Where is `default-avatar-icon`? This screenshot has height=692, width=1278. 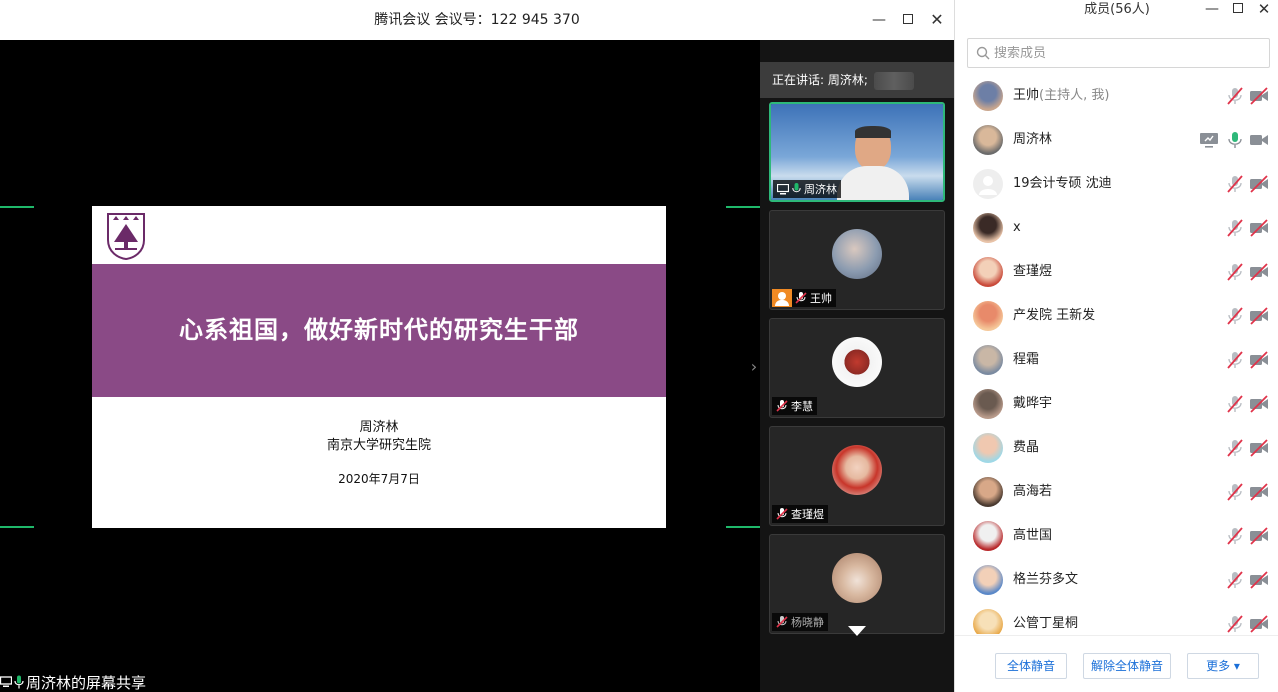
default-avatar-icon is located at coordinates (988, 184).